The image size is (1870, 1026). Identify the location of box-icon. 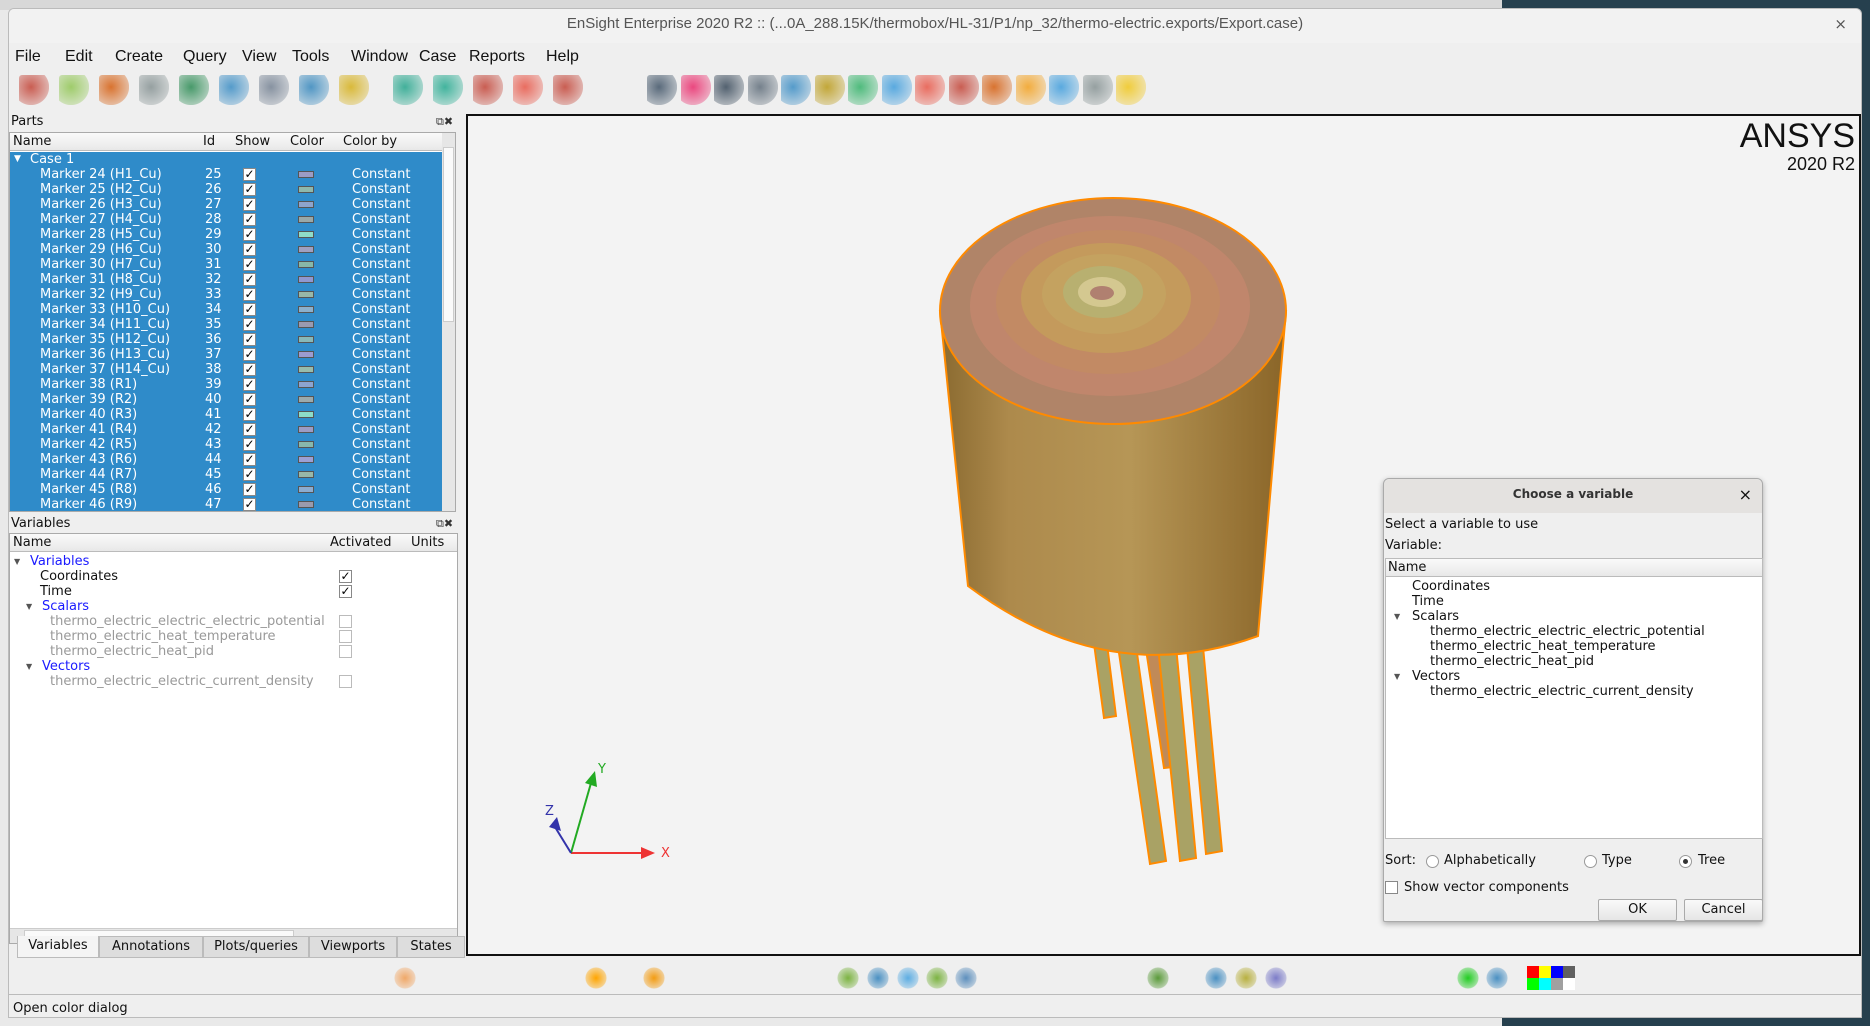
(1064, 90).